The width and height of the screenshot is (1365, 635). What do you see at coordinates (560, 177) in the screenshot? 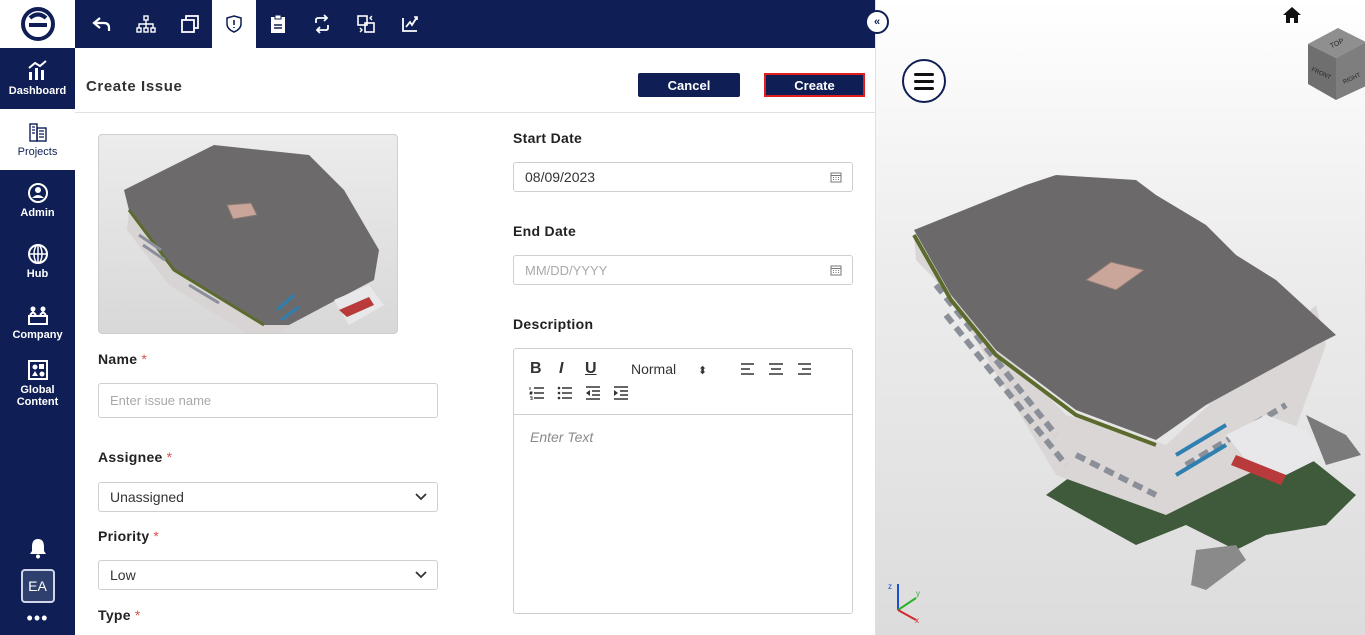
I see `start-date-value: 08/09/2023` at bounding box center [560, 177].